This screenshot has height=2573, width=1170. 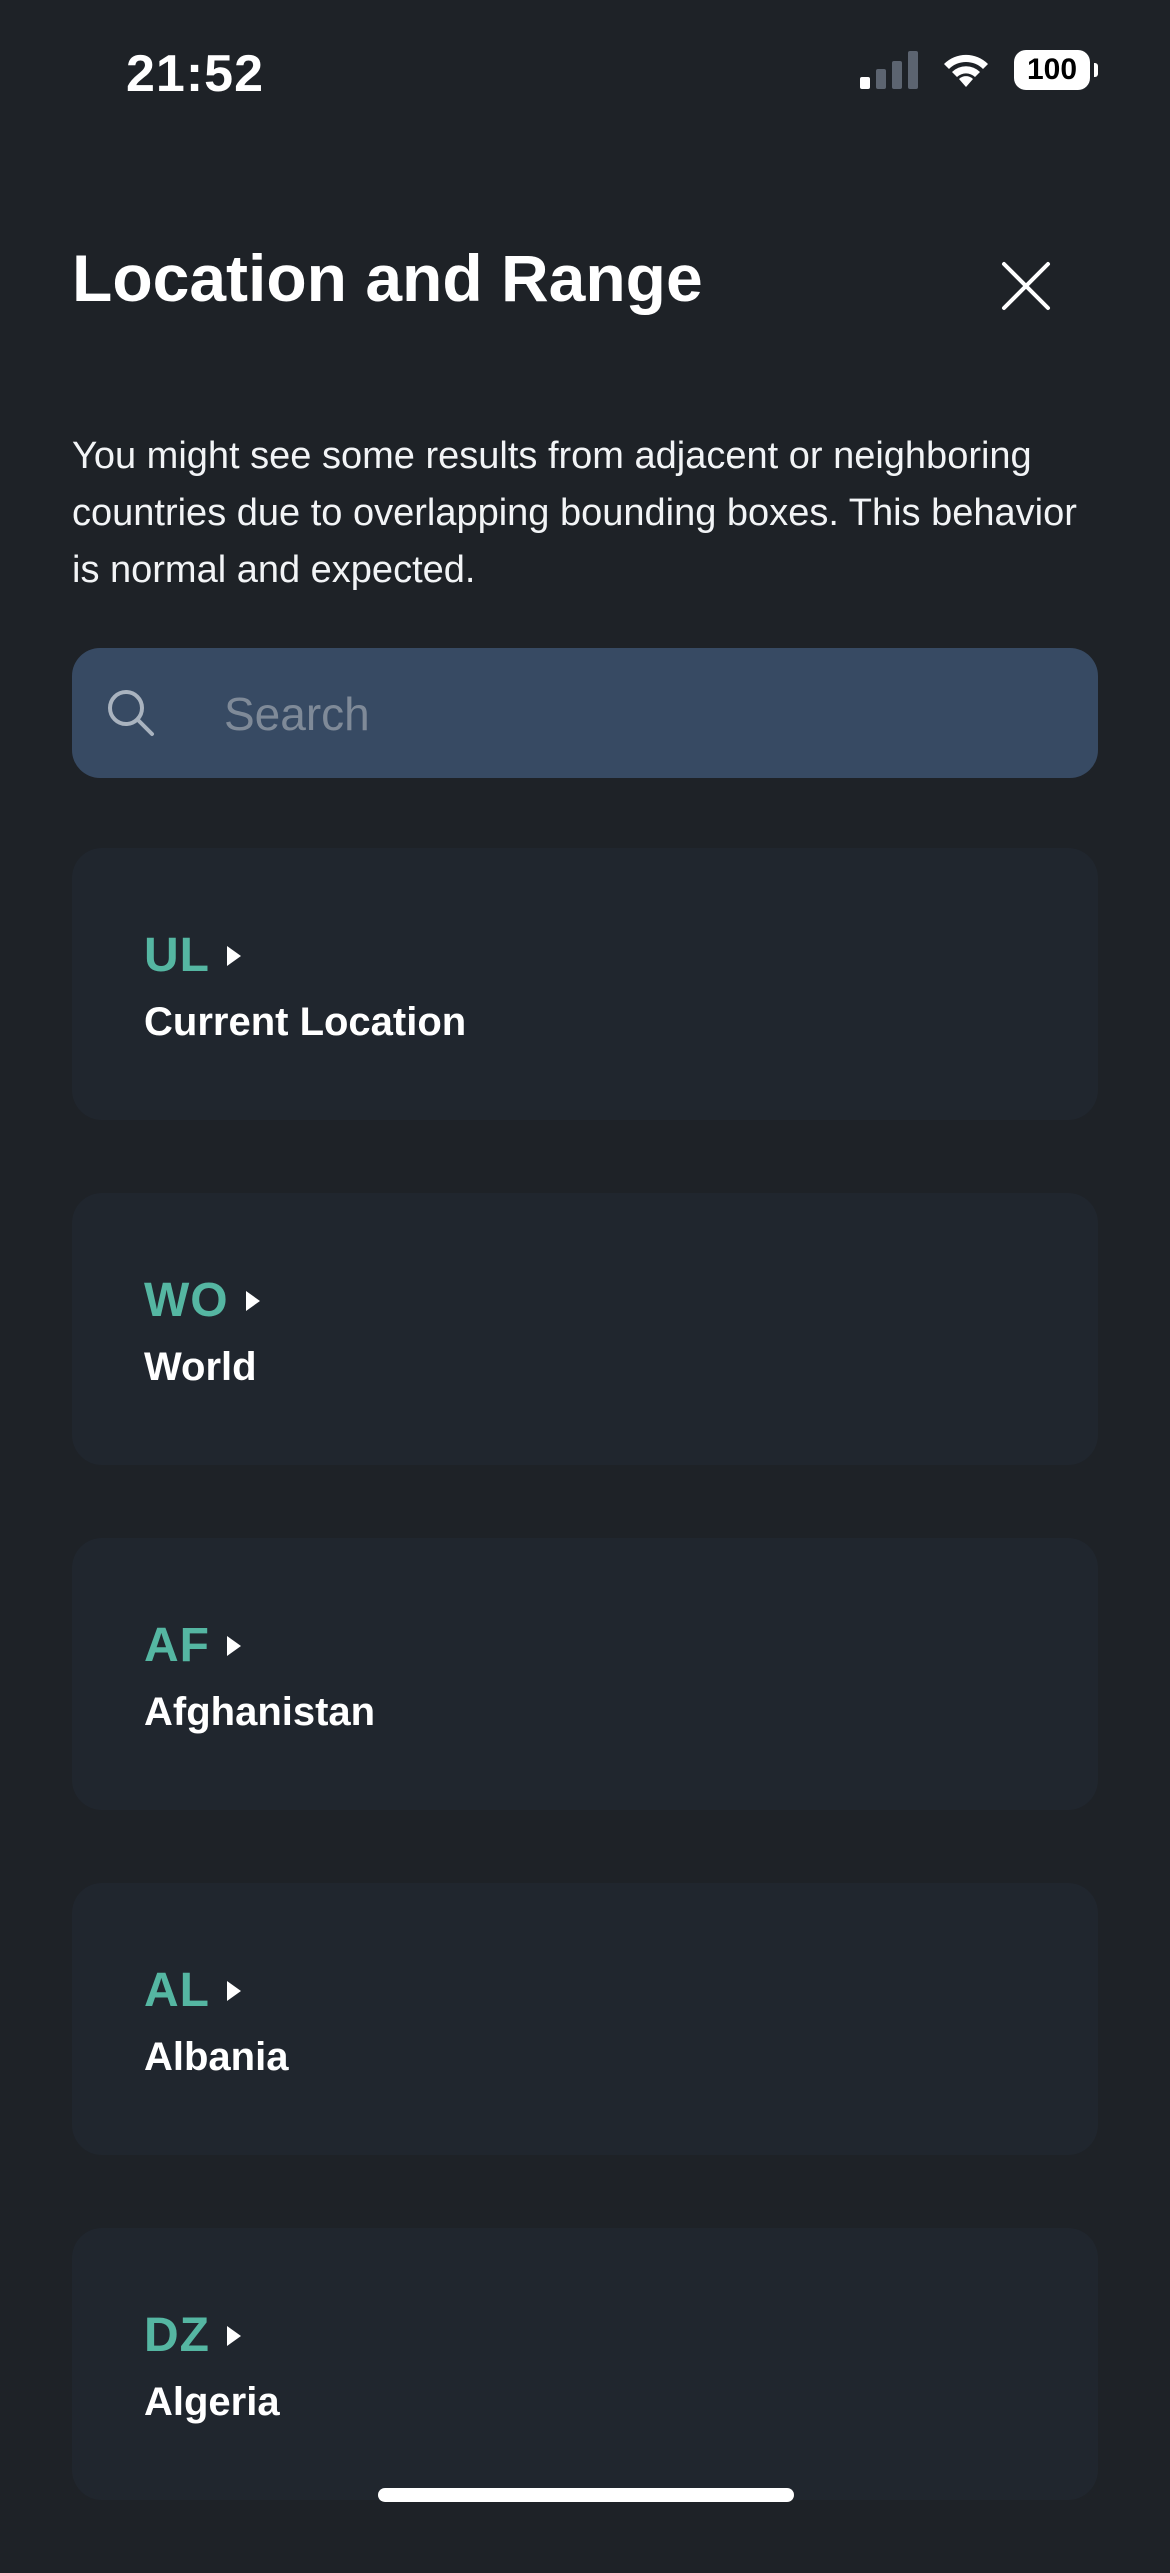 I want to click on battery-icon: 100, so click(x=1056, y=70).